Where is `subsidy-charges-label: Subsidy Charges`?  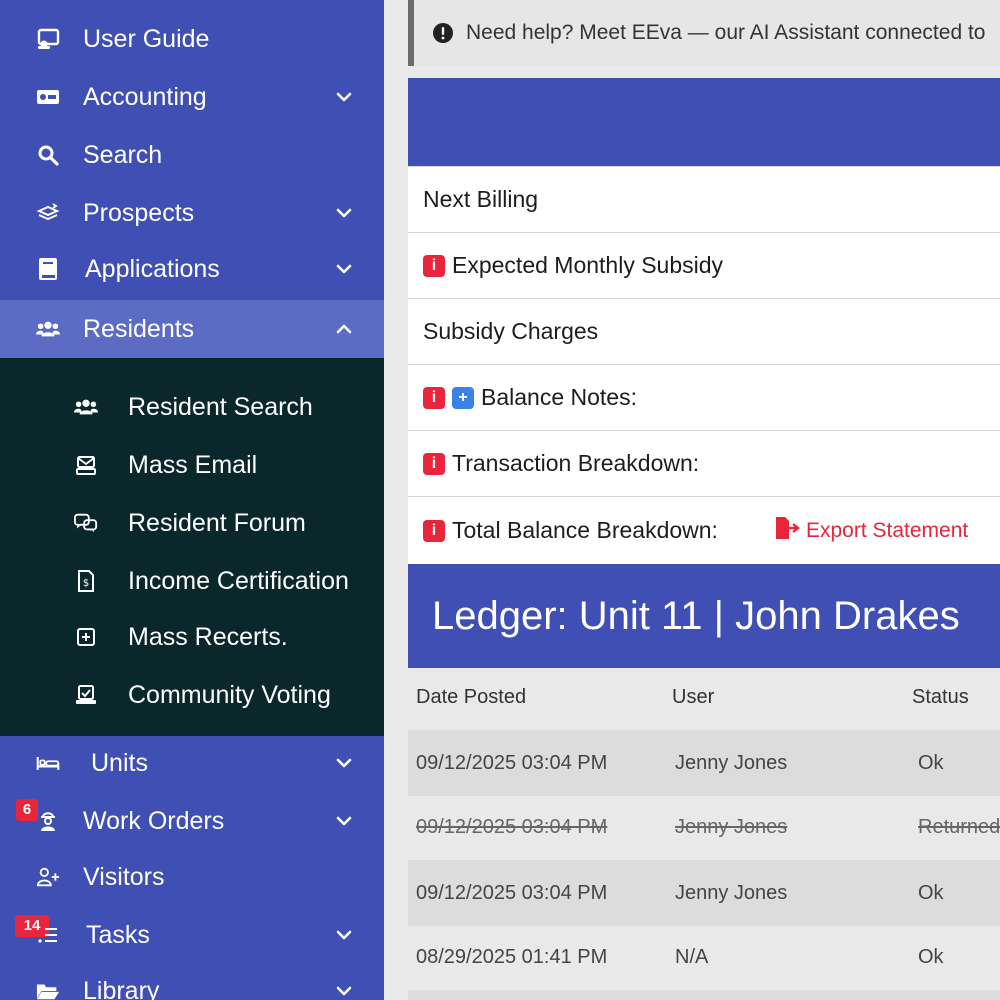
subsidy-charges-label: Subsidy Charges is located at coordinates (511, 331).